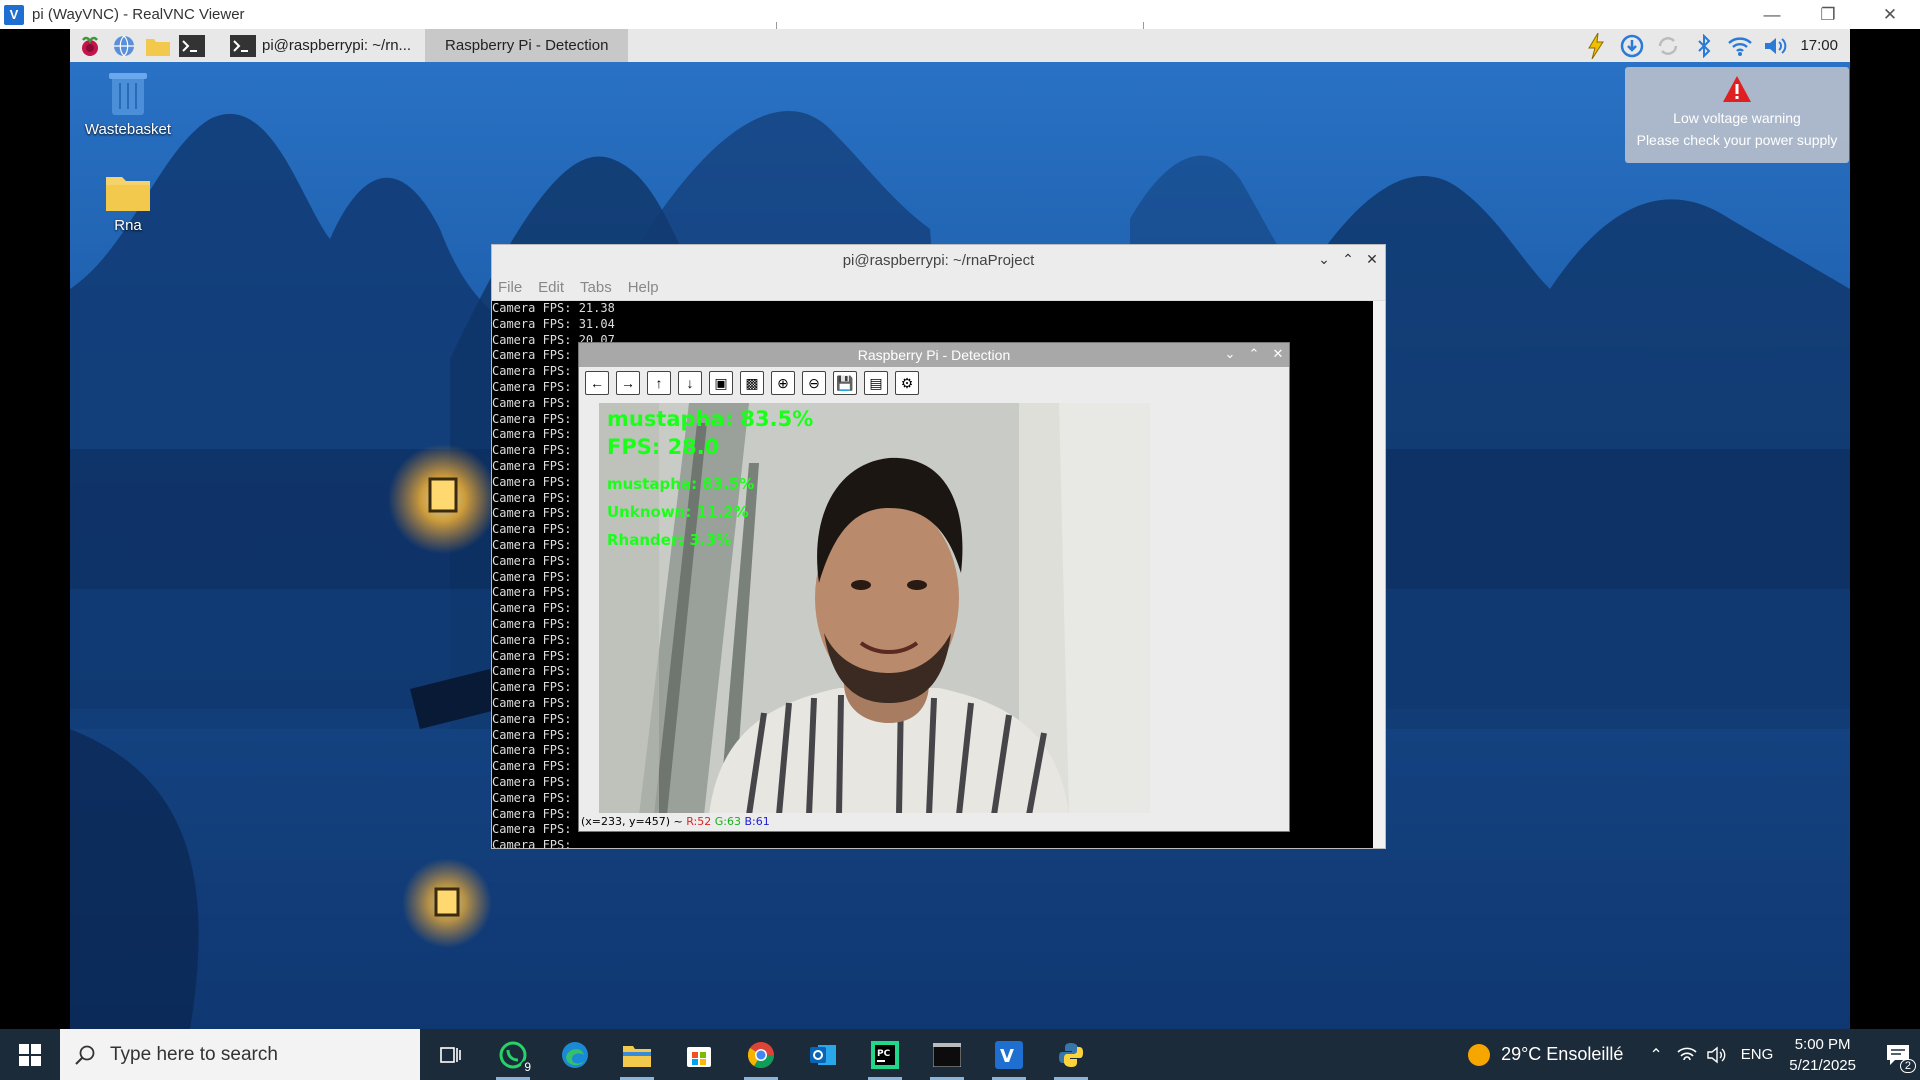 This screenshot has width=1920, height=1080. What do you see at coordinates (783, 383) in the screenshot?
I see `zoom-in-icon: ⊕` at bounding box center [783, 383].